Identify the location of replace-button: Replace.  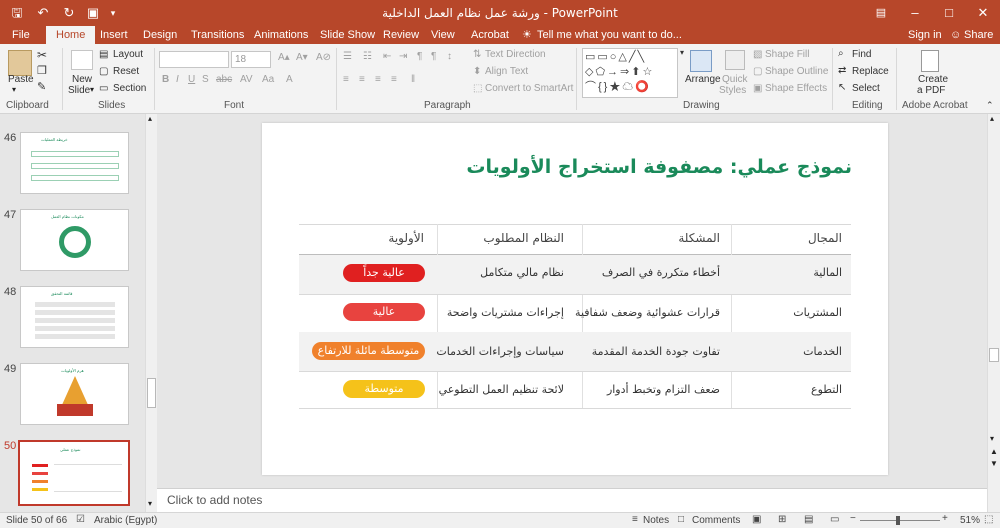
(870, 71).